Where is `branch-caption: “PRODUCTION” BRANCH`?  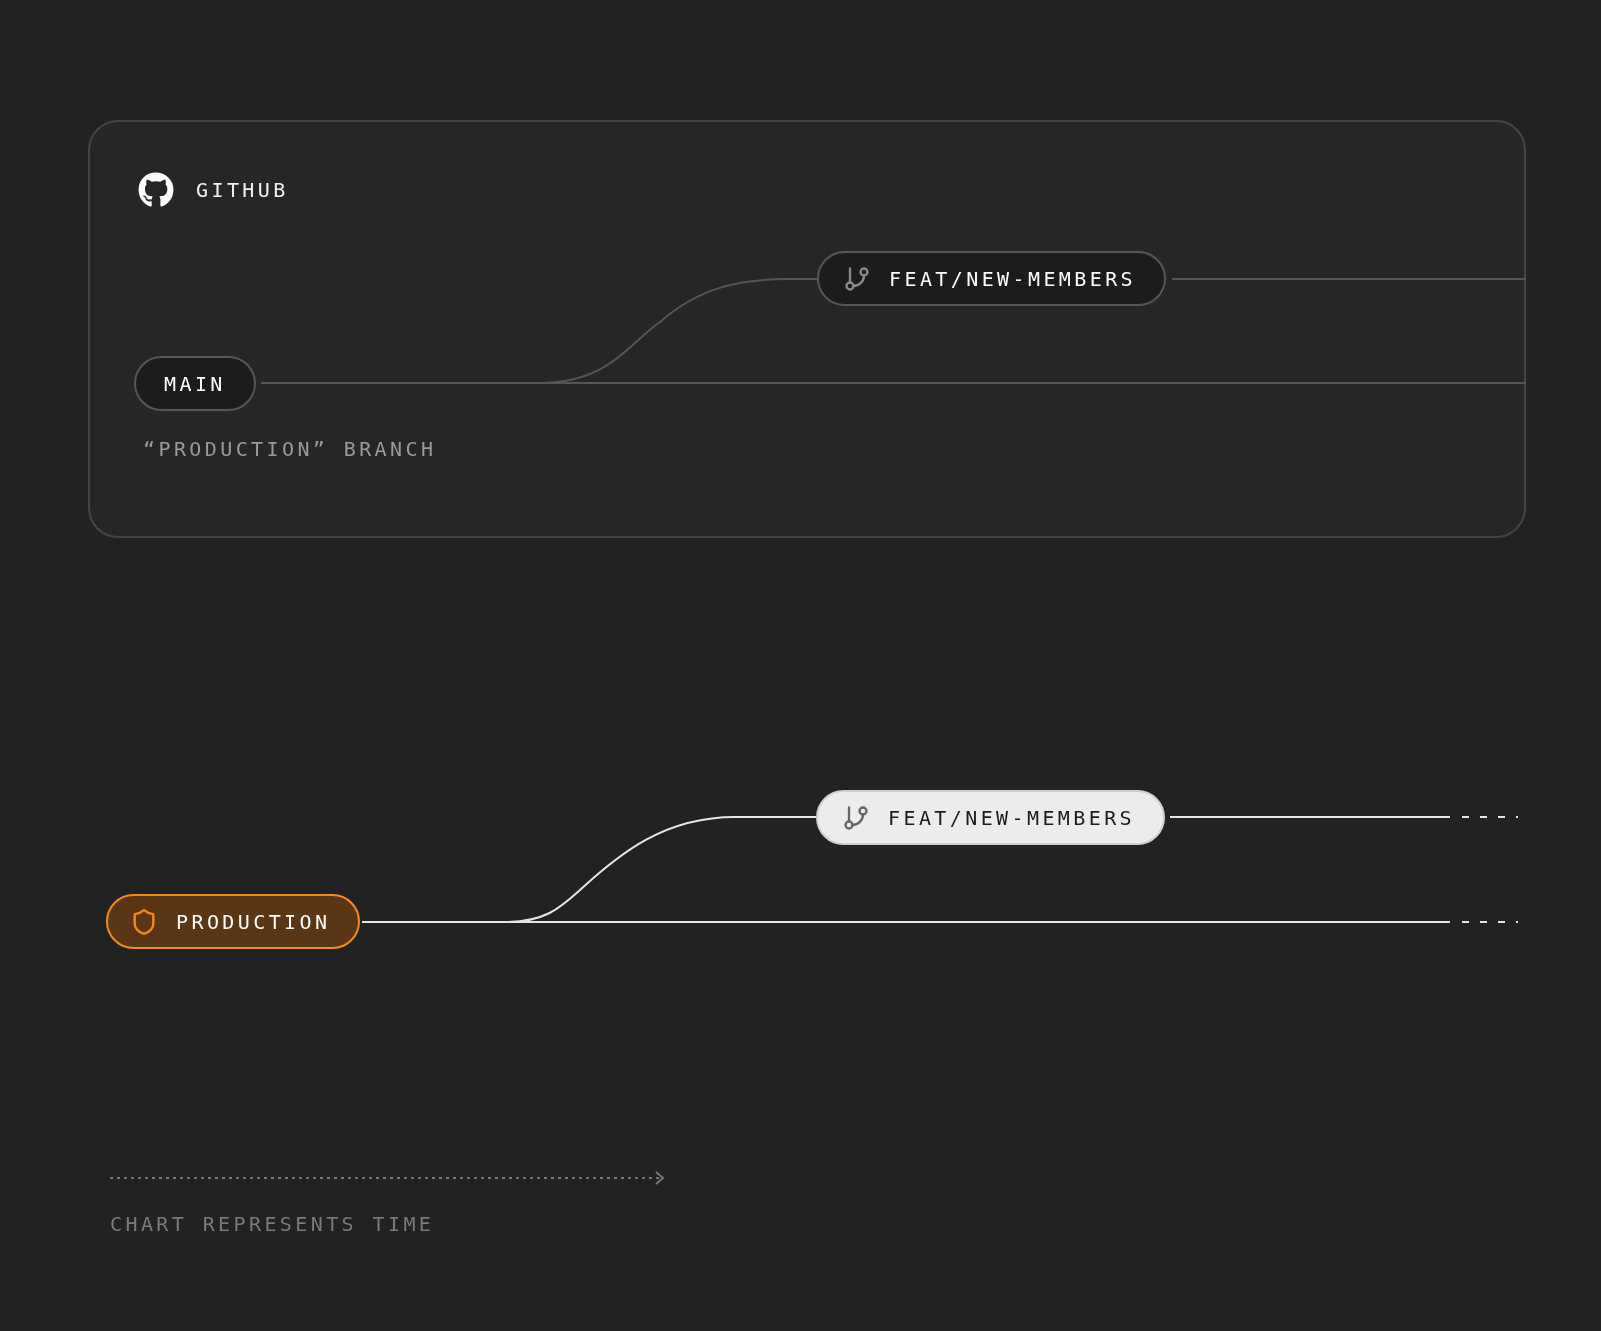
branch-caption: “PRODUCTION” BRANCH is located at coordinates (290, 449).